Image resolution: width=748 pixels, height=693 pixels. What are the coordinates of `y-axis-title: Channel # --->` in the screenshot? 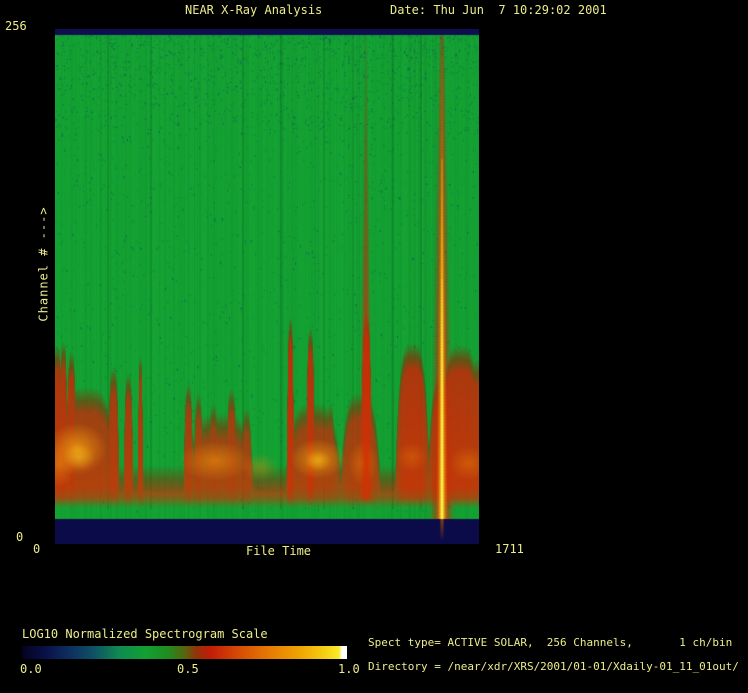 It's located at (43, 264).